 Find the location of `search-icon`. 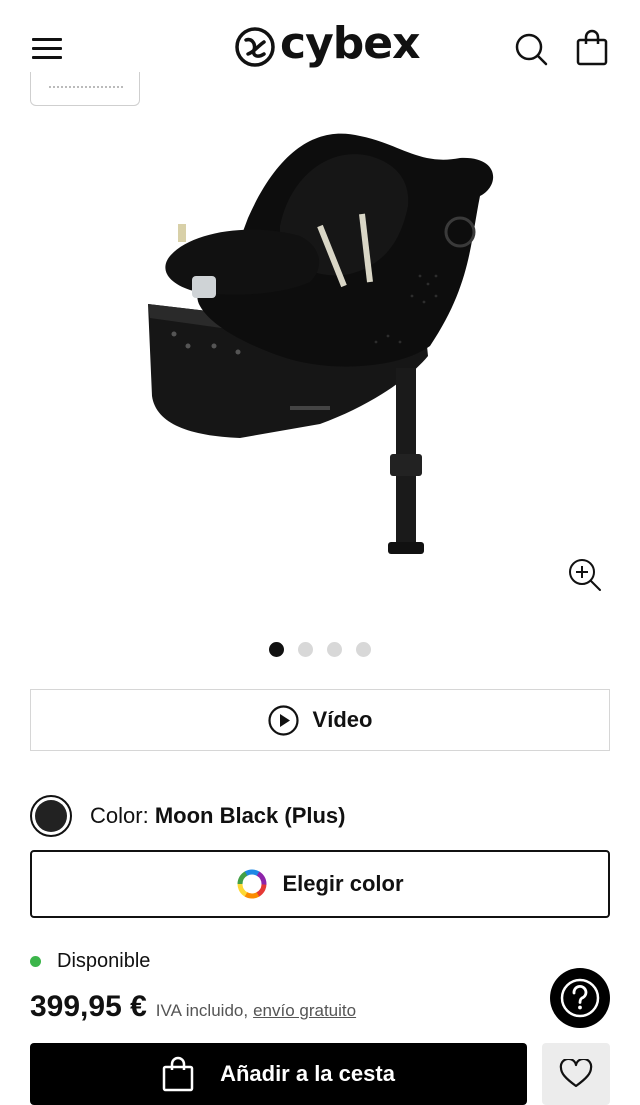

search-icon is located at coordinates (531, 49).